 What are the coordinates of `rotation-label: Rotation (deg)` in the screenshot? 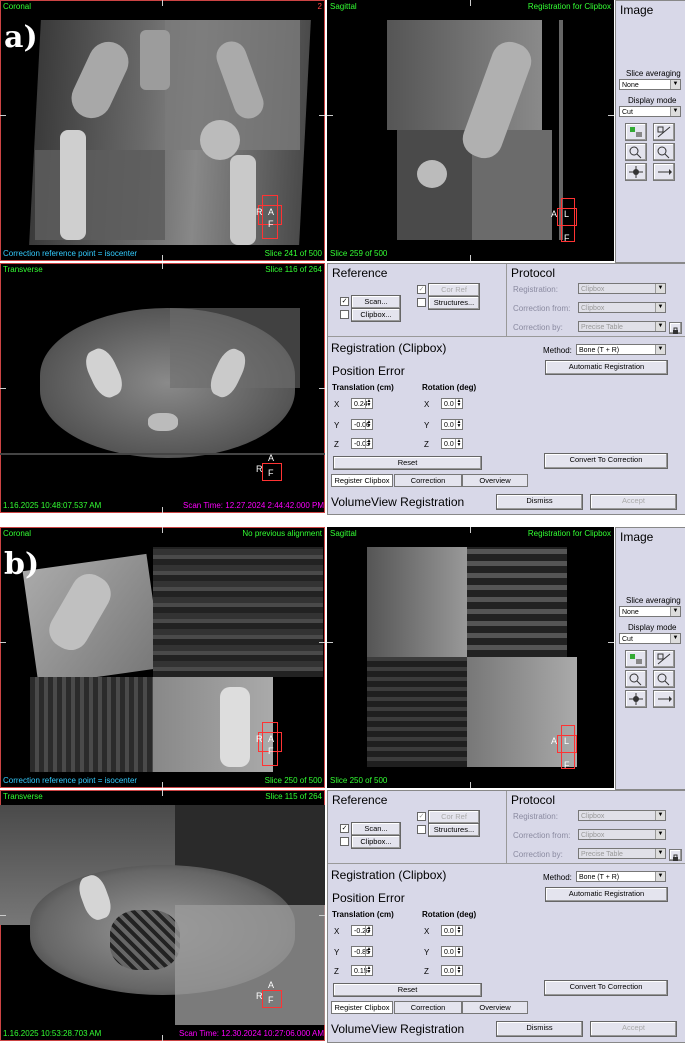 It's located at (449, 387).